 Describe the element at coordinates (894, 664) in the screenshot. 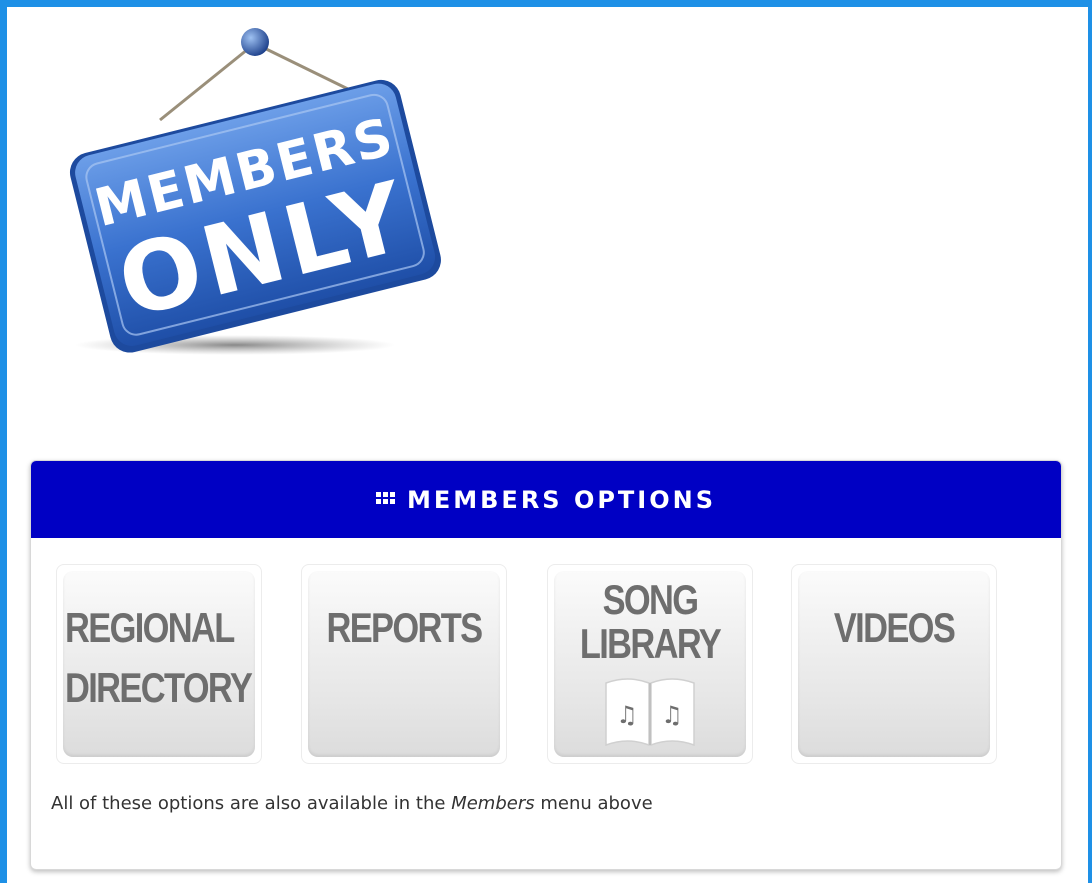

I see `videos-tile: VIDEOS` at that location.